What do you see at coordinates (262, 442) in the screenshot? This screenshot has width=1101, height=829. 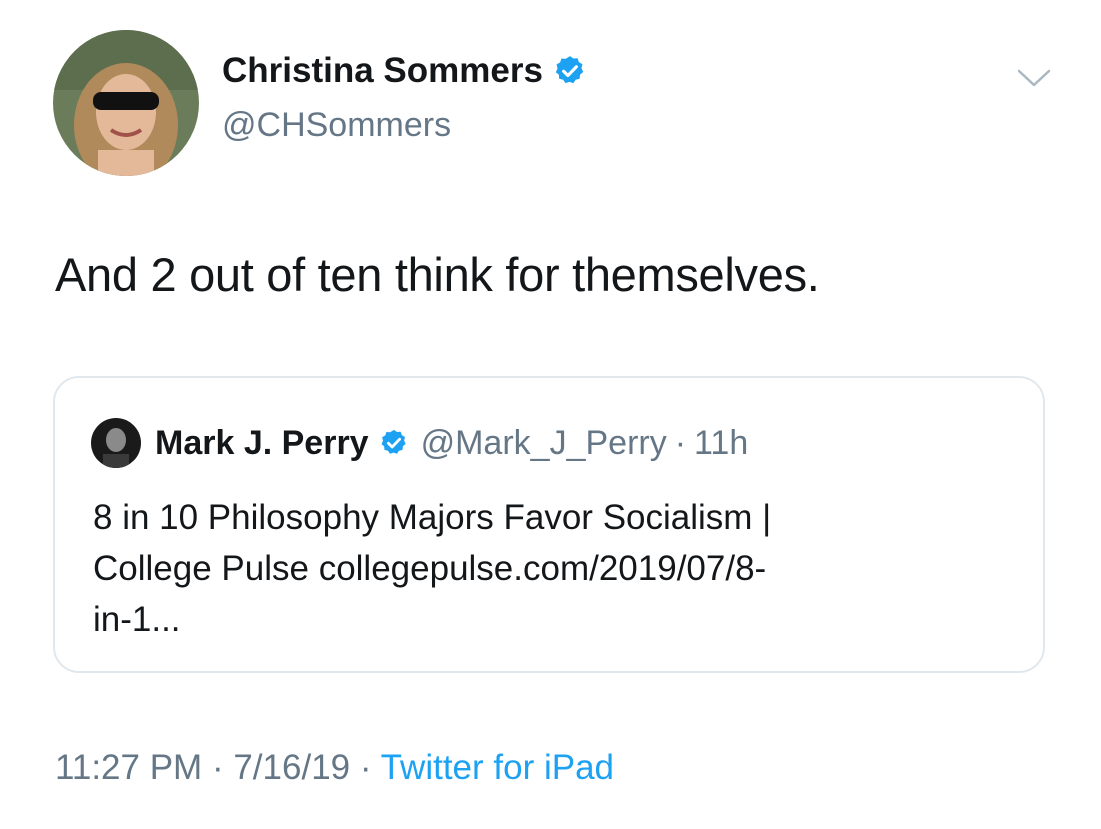 I see `quoted-author-name: Mark J. Perry` at bounding box center [262, 442].